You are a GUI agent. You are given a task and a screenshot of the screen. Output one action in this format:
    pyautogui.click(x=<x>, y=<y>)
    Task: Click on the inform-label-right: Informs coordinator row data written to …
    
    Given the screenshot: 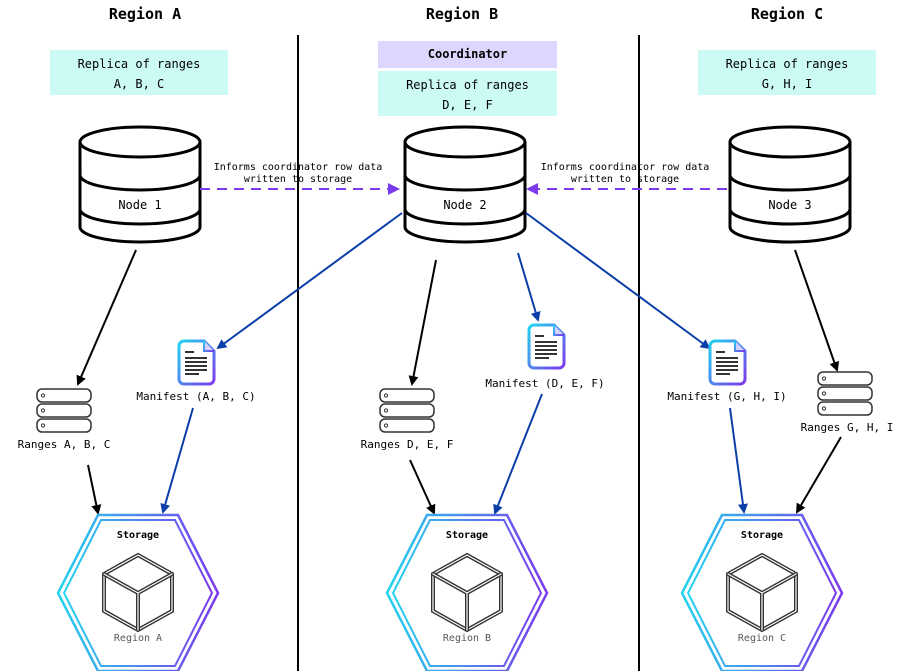 What is the action you would take?
    pyautogui.click(x=625, y=174)
    